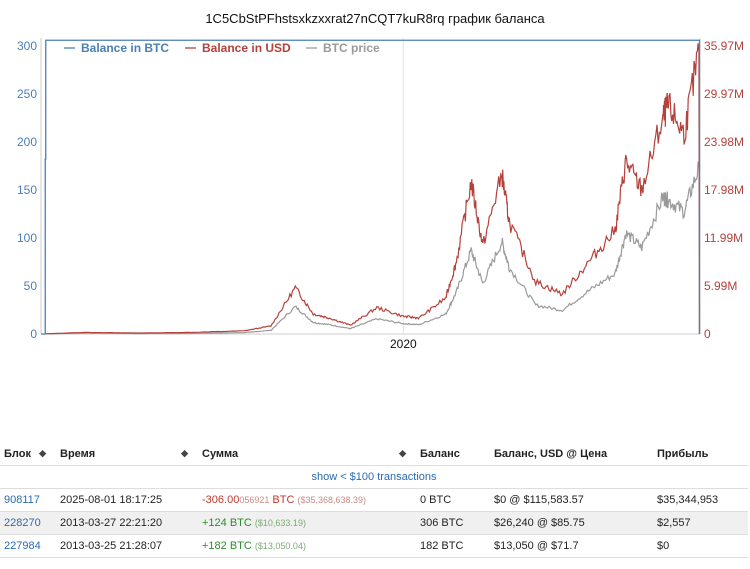 The width and height of the screenshot is (750, 569). I want to click on amount-usd: ($35,368,638.39), so click(332, 500).